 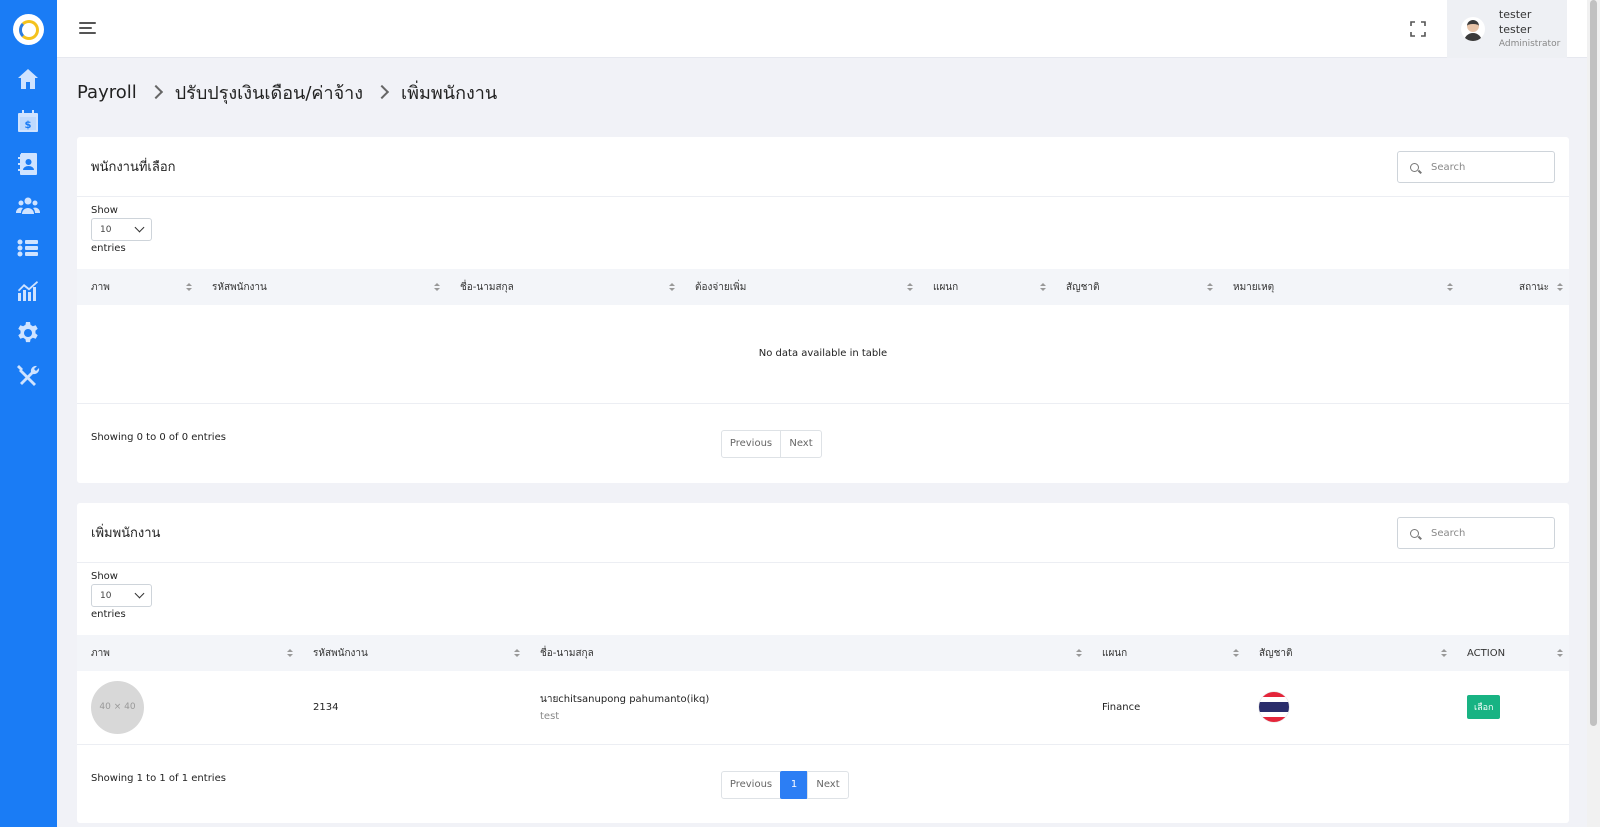 I want to click on breadcrumb-item-payroll: Payroll, so click(x=107, y=92).